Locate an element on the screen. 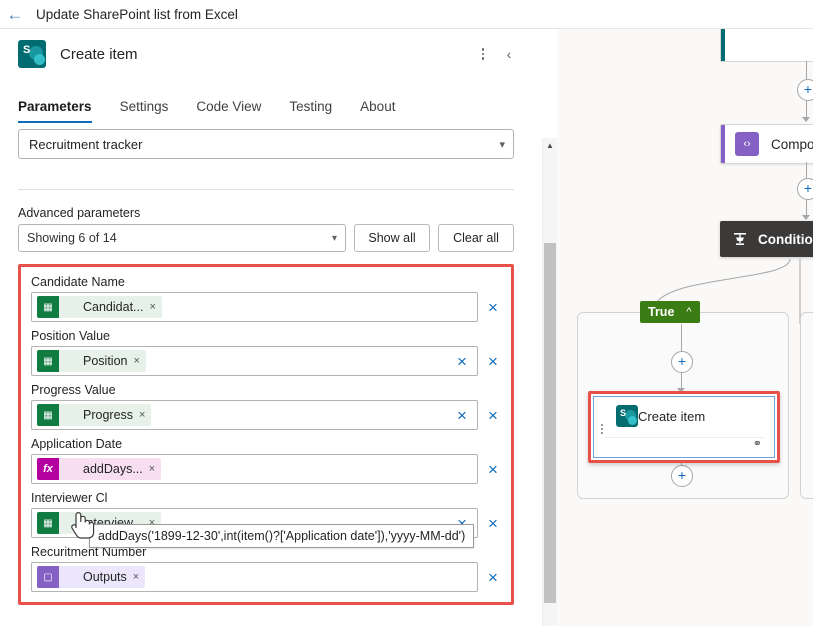 Image resolution: width=813 pixels, height=626 pixels. field-application-date: Application Date fx addDays... × × is located at coordinates (266, 460).